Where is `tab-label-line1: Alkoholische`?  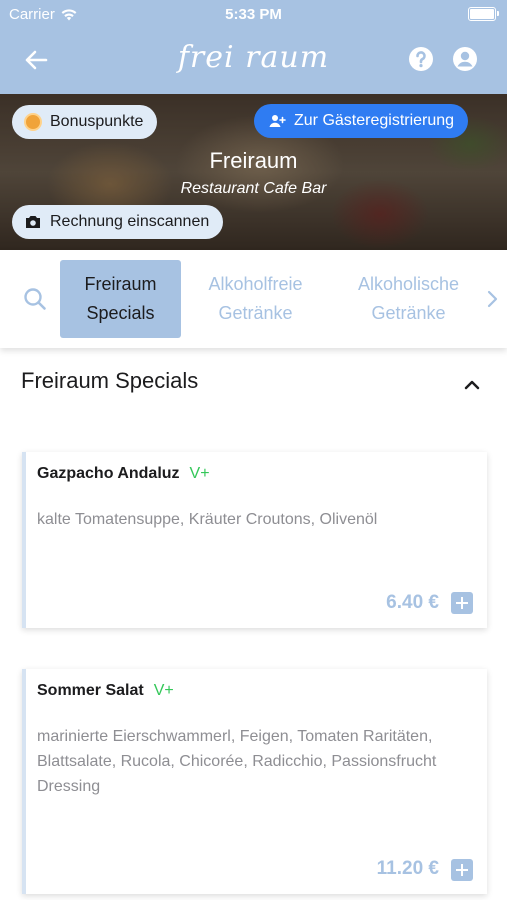
tab-label-line1: Alkoholische is located at coordinates (408, 284).